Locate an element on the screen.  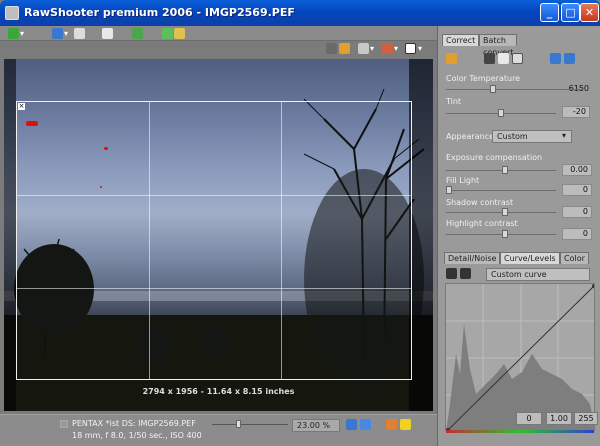
zoom-field: 23.00 % is located at coordinates (316, 425).